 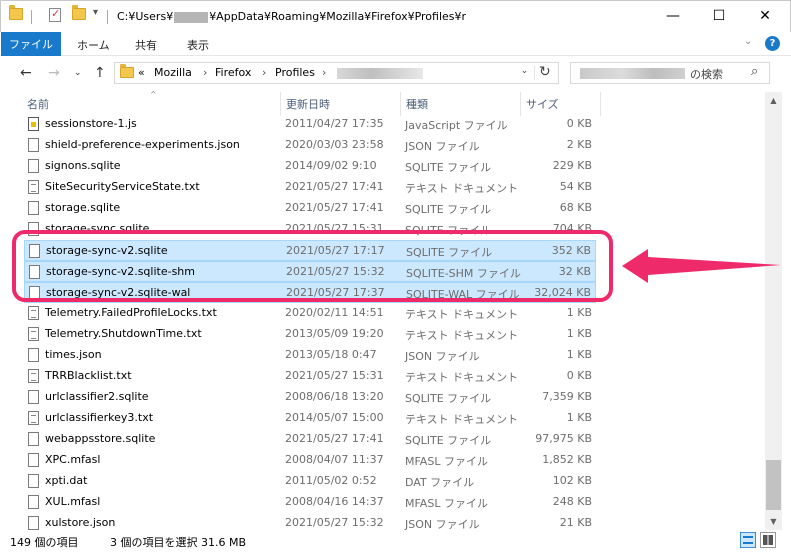 I want to click on search-icon: ⌕, so click(x=754, y=71).